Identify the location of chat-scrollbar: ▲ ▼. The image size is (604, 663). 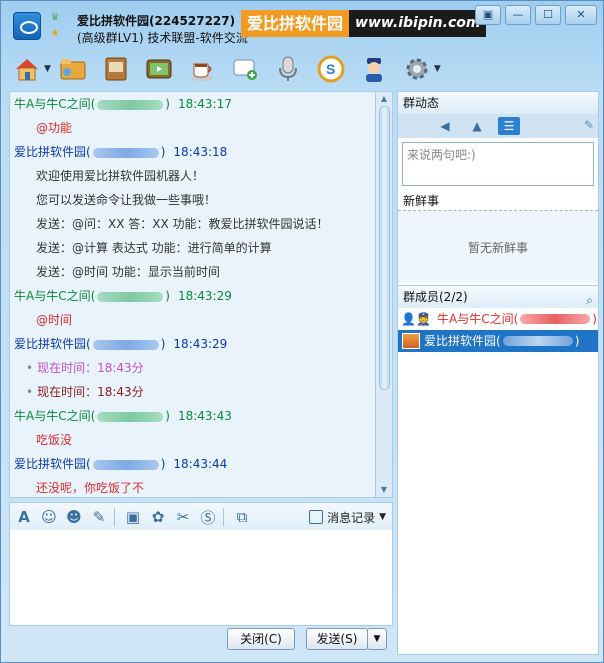
(384, 294).